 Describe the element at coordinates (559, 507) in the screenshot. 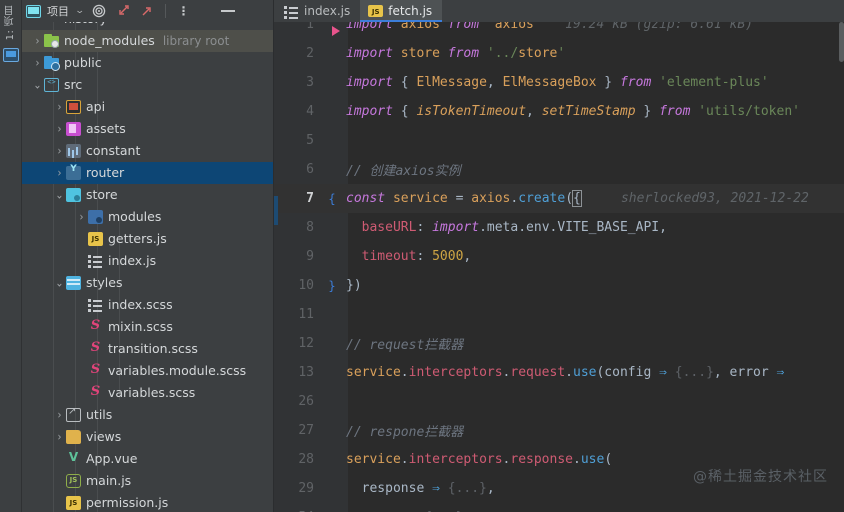

I see `code-line: 54 error ⇒ {...},` at that location.